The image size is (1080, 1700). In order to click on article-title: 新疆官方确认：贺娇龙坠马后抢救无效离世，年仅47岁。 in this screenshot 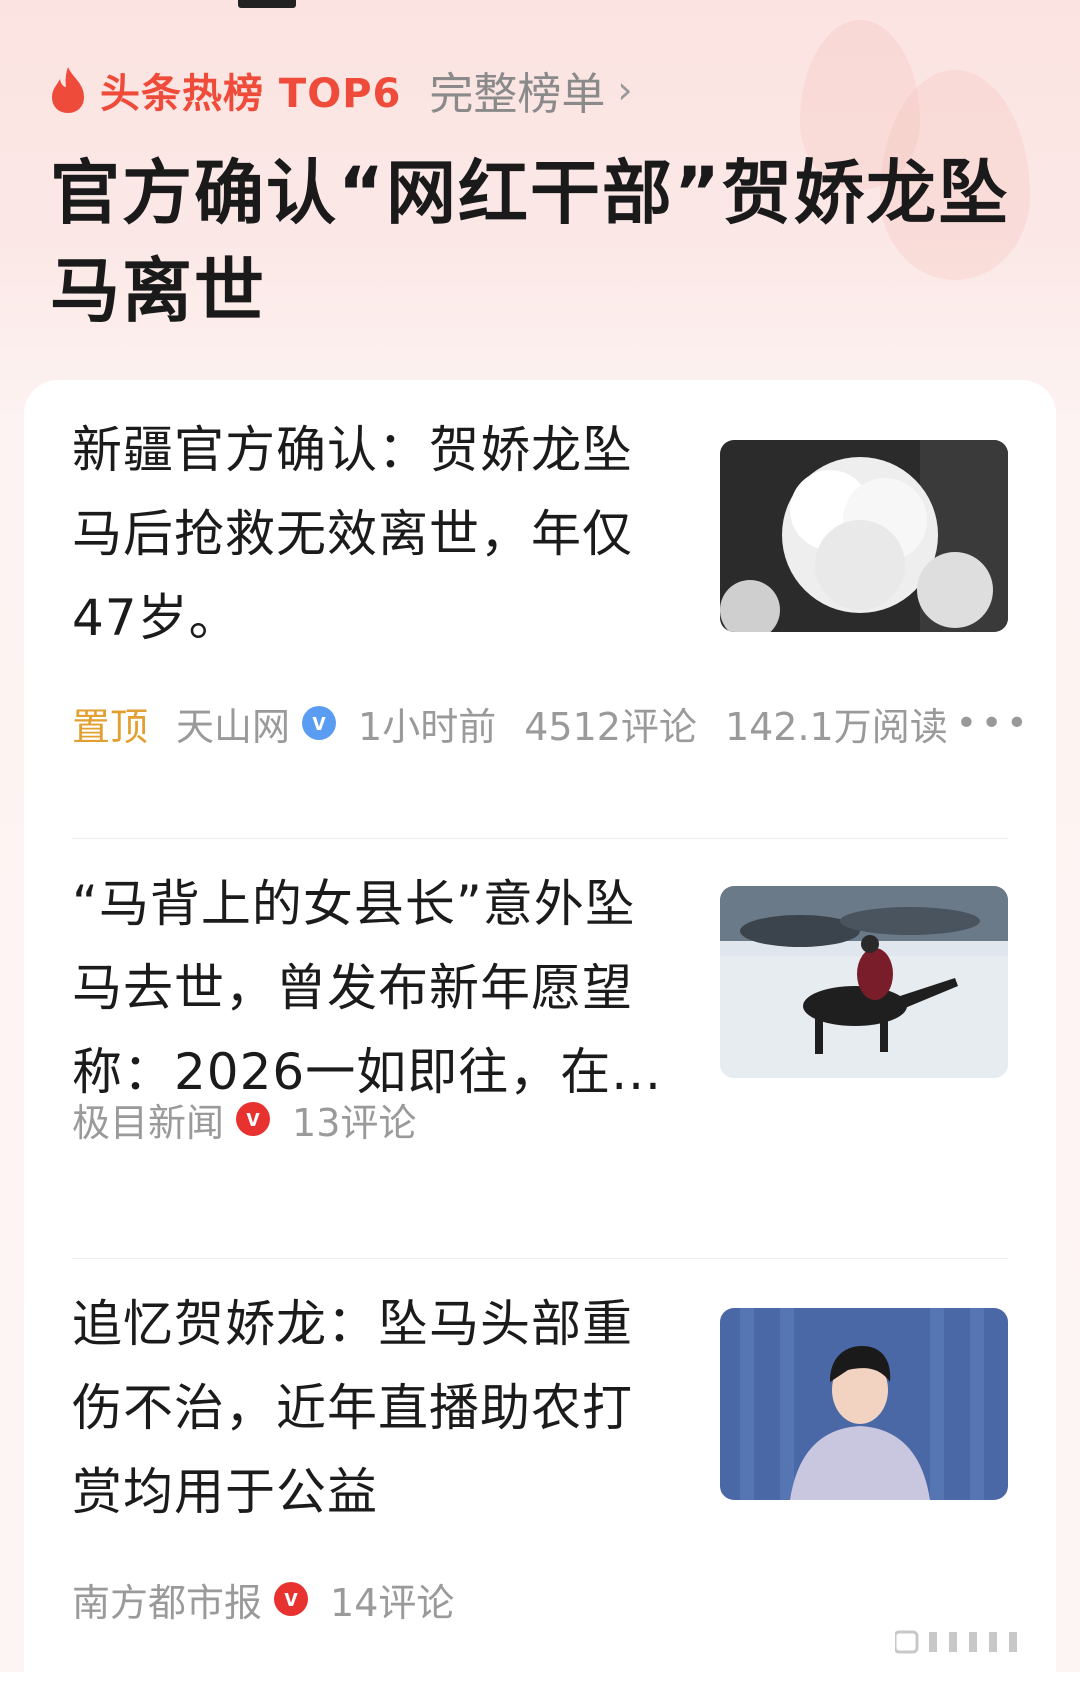, I will do `click(372, 534)`.